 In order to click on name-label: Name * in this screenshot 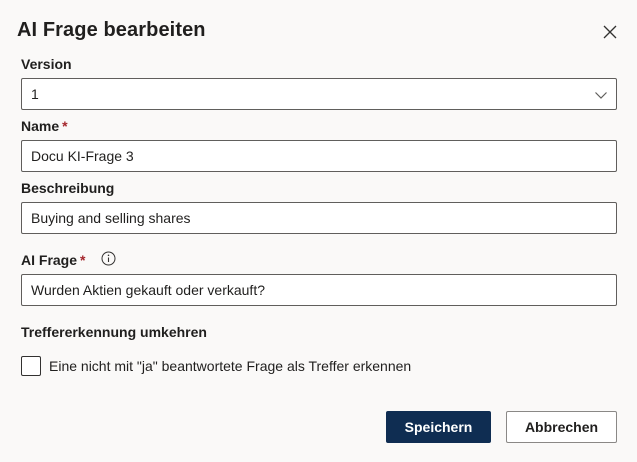, I will do `click(44, 126)`.